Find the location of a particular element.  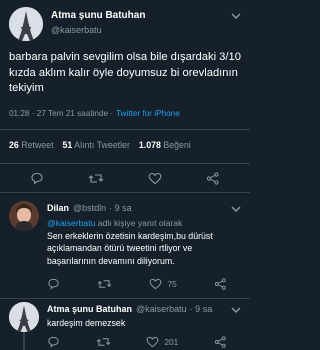

retweets-stat: 26 Retweet is located at coordinates (31, 145).